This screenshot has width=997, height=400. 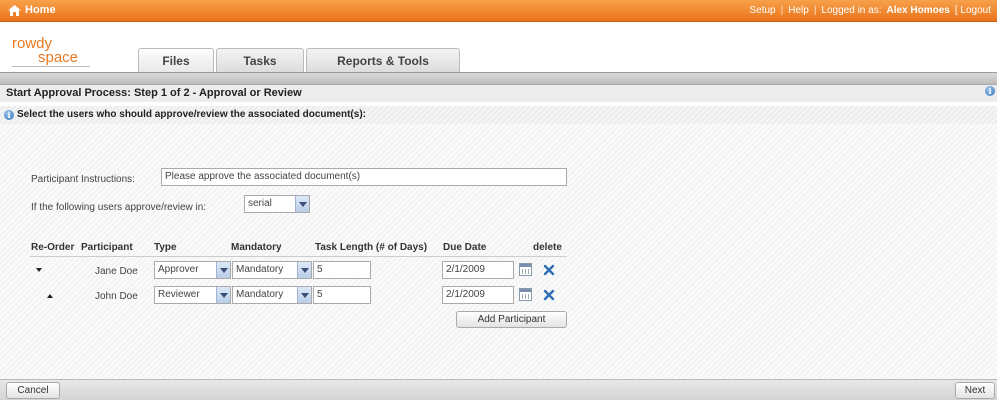 I want to click on user-name: Alex Homoes, so click(x=918, y=10).